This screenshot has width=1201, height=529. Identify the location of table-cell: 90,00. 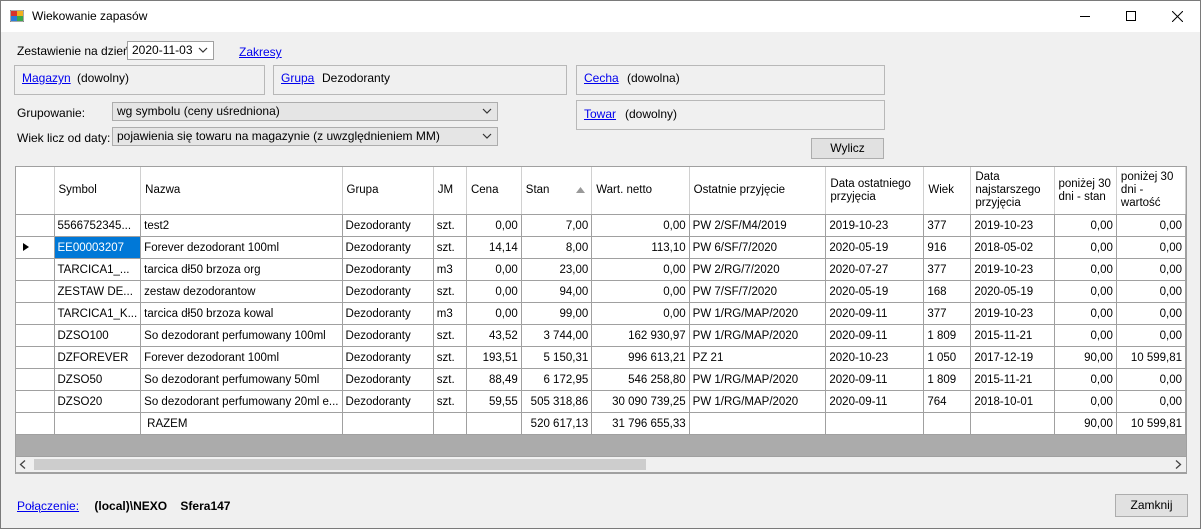
(1085, 357).